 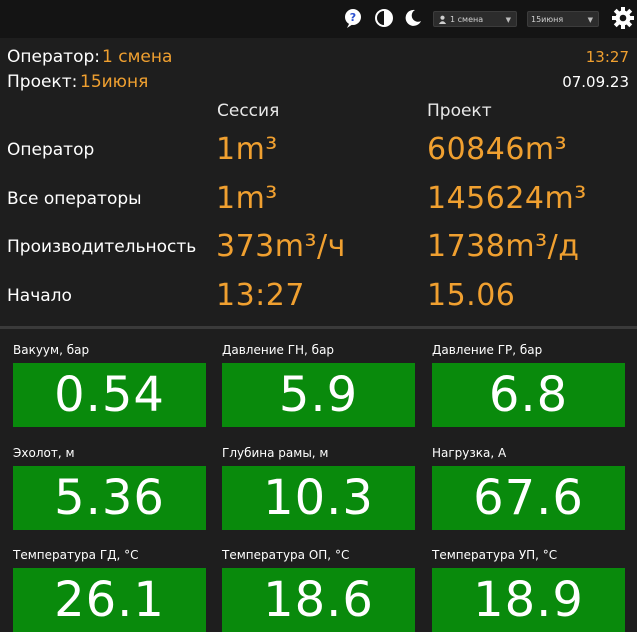 I want to click on gauge-value: 18.9, so click(x=528, y=600).